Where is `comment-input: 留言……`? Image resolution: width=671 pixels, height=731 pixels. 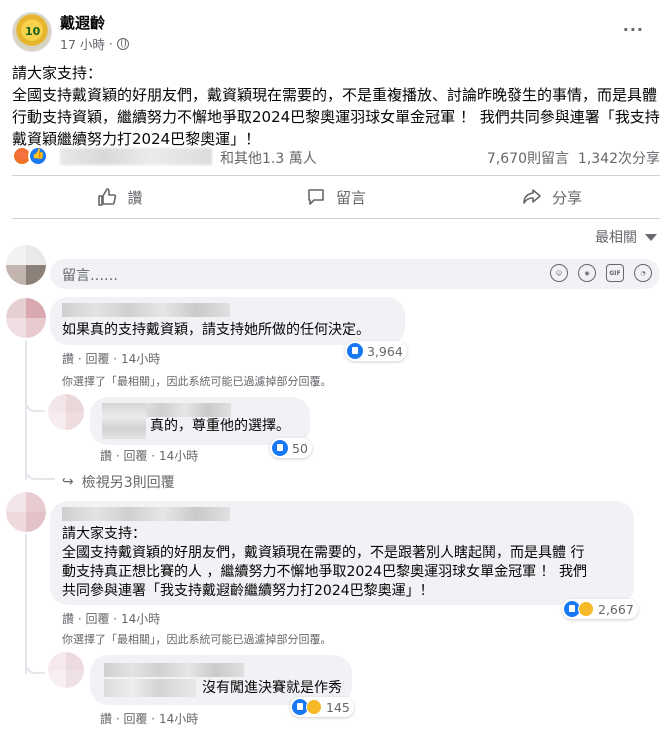 comment-input: 留言…… is located at coordinates (90, 275).